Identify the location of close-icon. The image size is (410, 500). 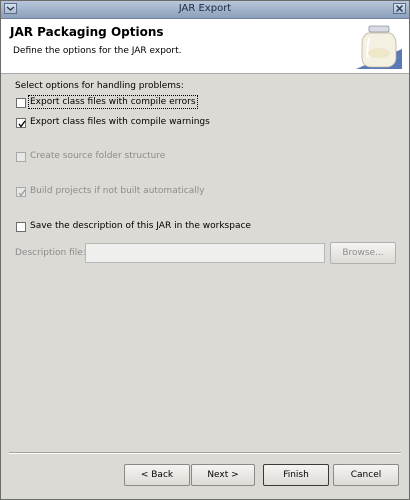
(399, 8).